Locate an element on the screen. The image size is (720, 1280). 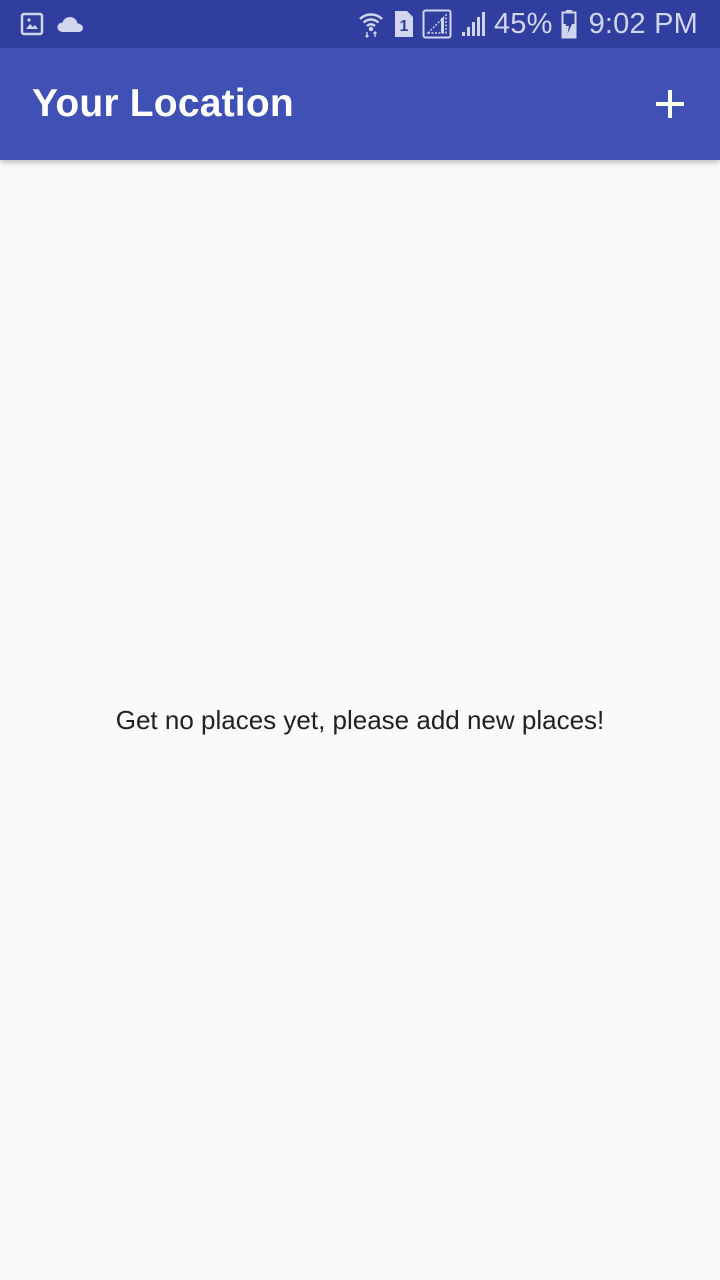
add-place-button is located at coordinates (670, 104).